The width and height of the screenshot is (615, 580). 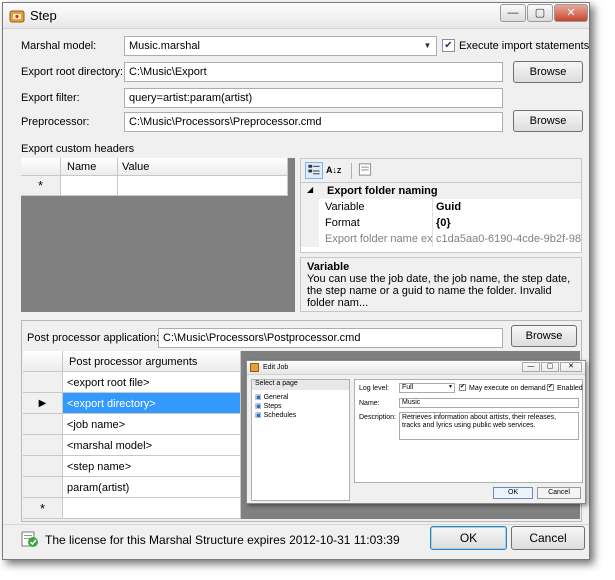 I want to click on page-item-steps: ▣ Steps, so click(x=268, y=406).